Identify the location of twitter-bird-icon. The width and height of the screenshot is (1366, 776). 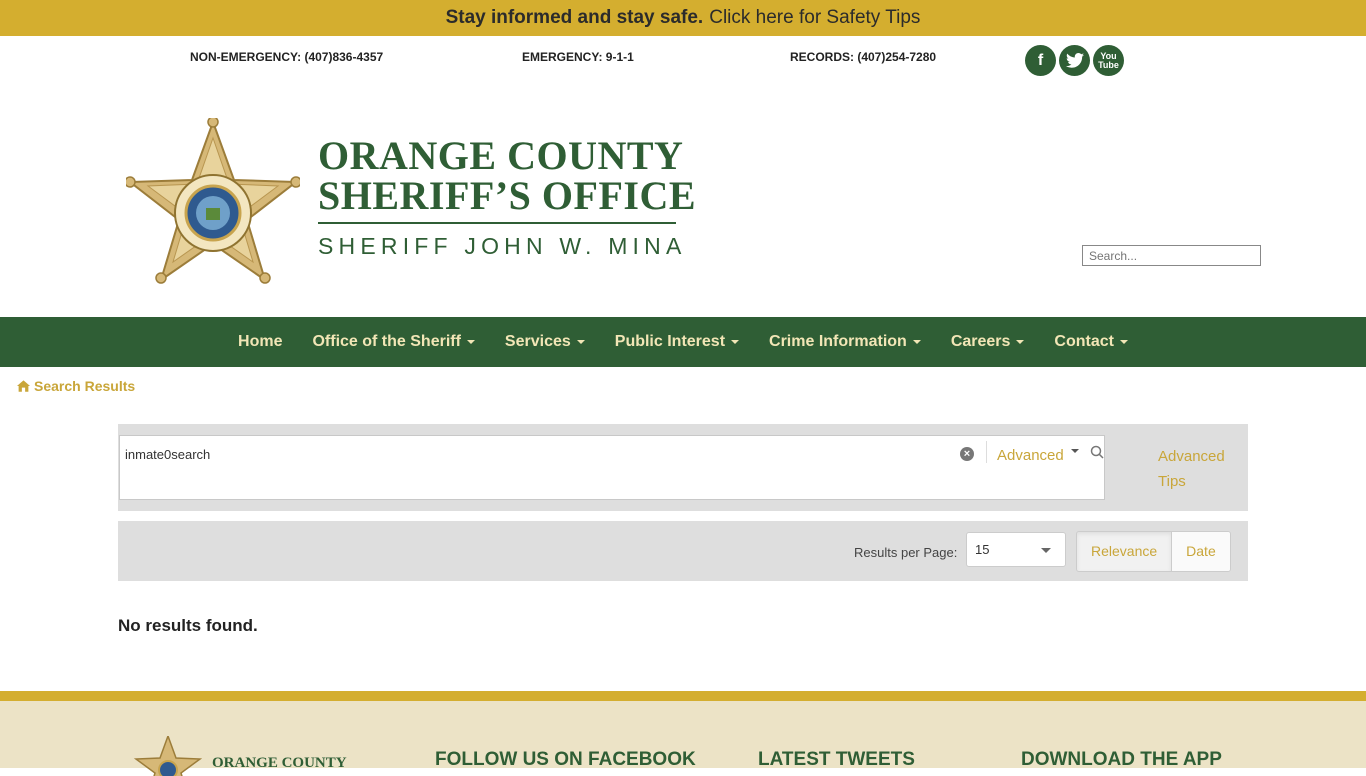
(1074, 60).